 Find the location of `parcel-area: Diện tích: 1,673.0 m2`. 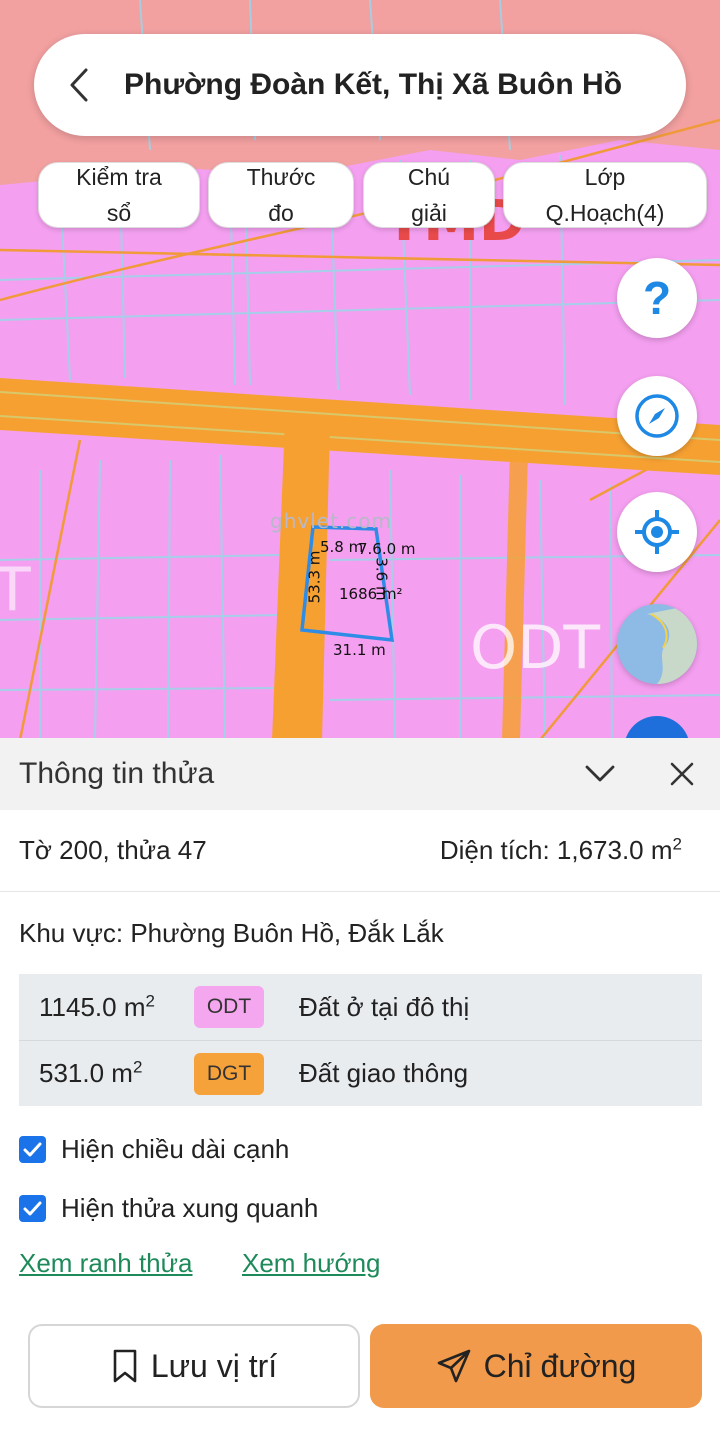

parcel-area: Diện tích: 1,673.0 m2 is located at coordinates (561, 850).